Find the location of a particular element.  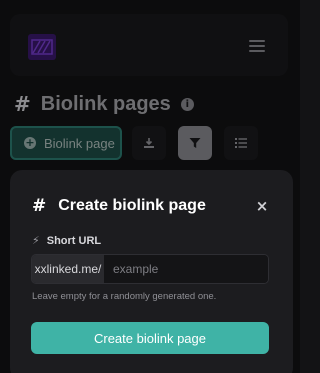

short-url-label: ⚡ Short URL is located at coordinates (66, 240).